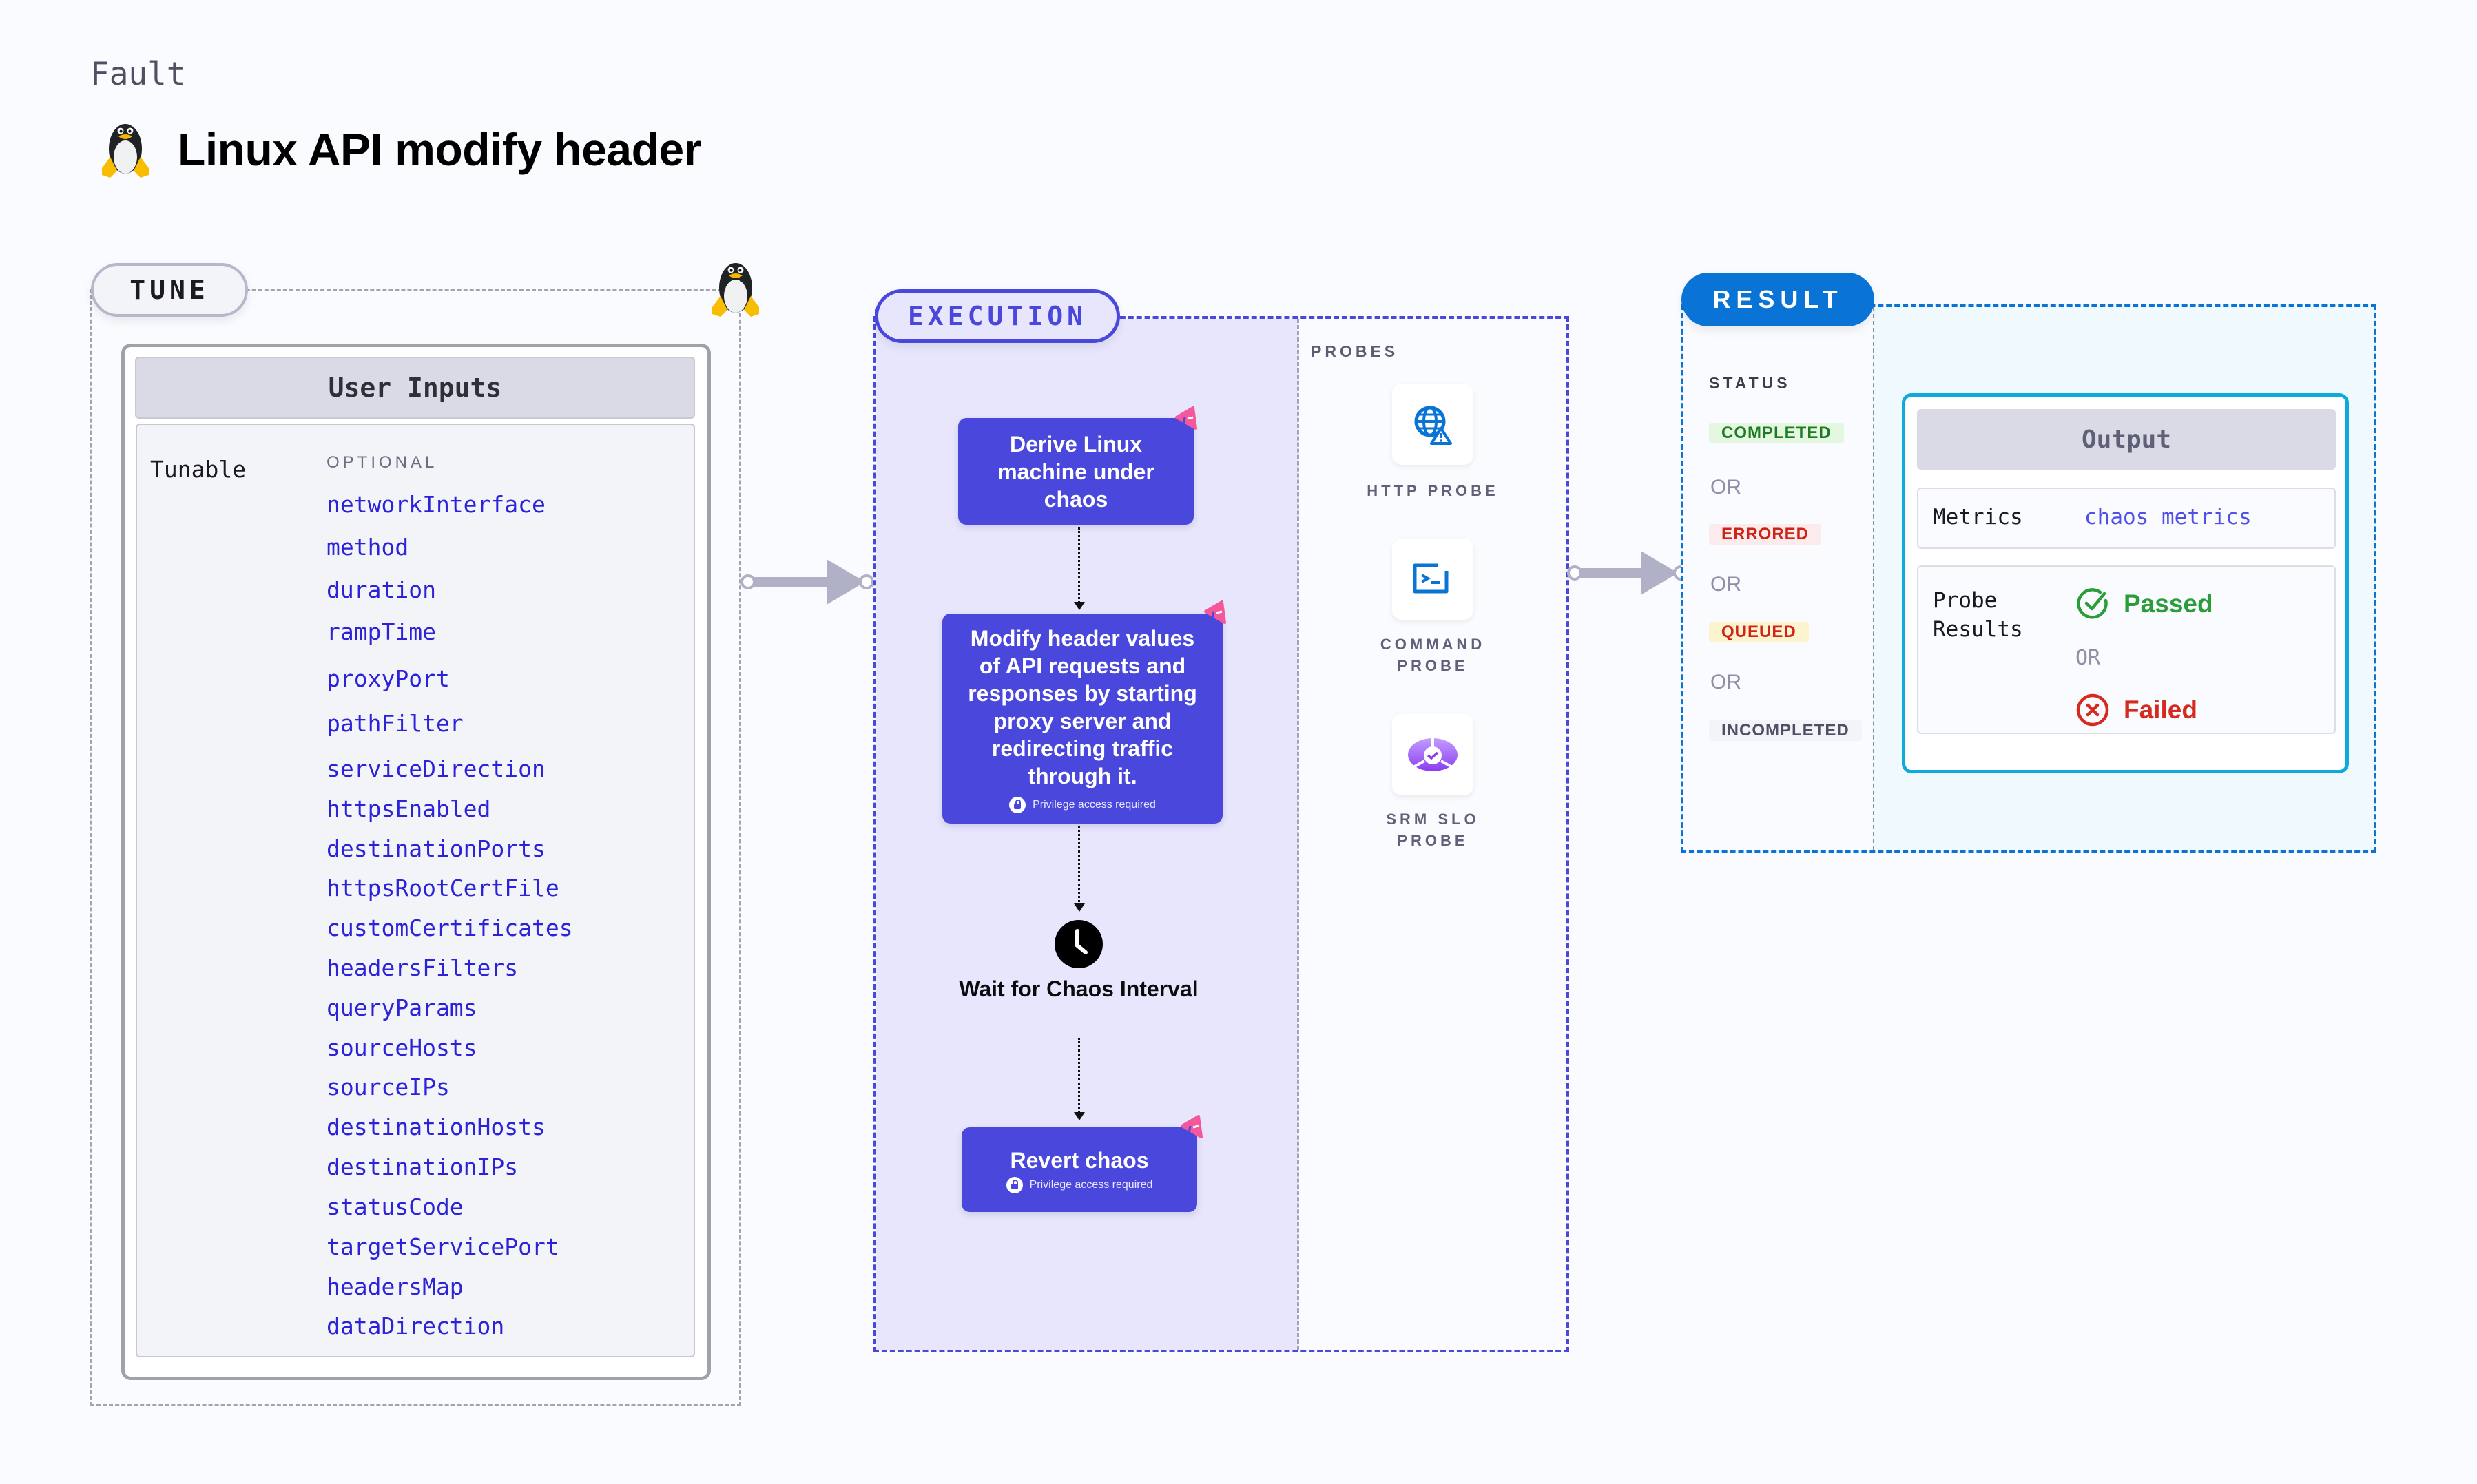  Describe the element at coordinates (1079, 989) in the screenshot. I see `wait-step-label: Wait for Chaos Interval` at that location.